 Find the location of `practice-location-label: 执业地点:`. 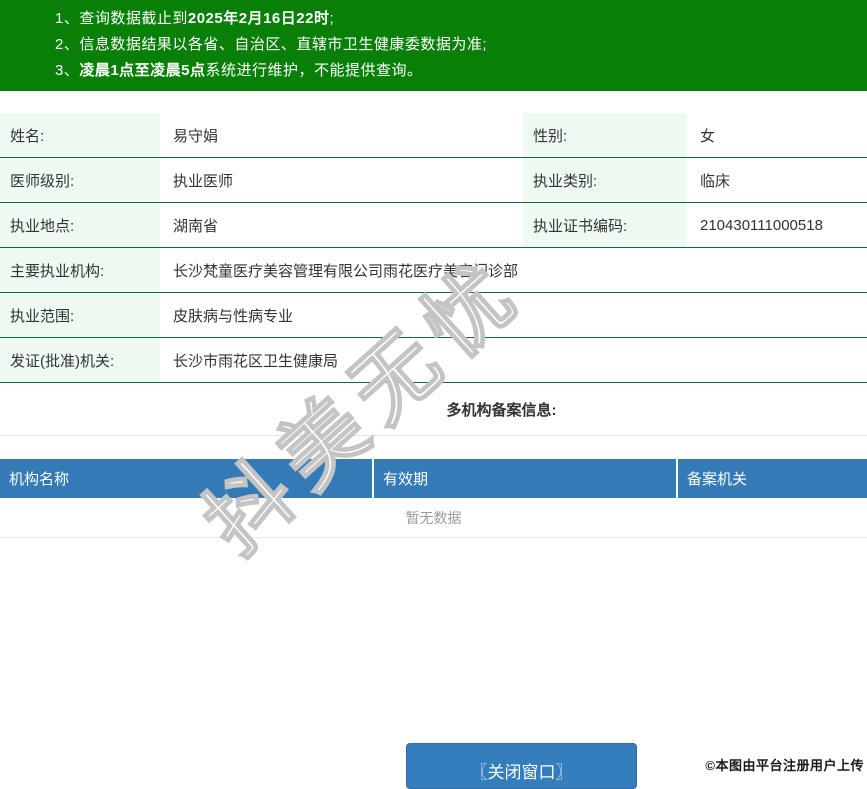

practice-location-label: 执业地点: is located at coordinates (80, 225).